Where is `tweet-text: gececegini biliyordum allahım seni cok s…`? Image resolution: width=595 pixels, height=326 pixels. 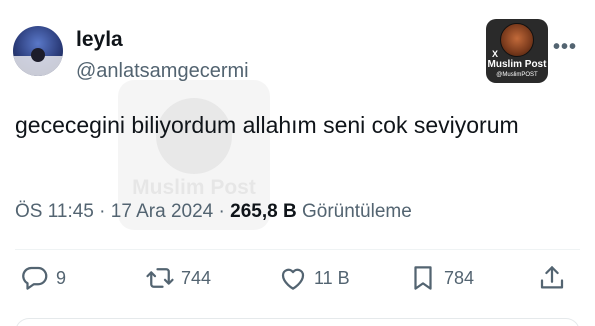 tweet-text: gececegini biliyordum allahım seni cok s… is located at coordinates (267, 125).